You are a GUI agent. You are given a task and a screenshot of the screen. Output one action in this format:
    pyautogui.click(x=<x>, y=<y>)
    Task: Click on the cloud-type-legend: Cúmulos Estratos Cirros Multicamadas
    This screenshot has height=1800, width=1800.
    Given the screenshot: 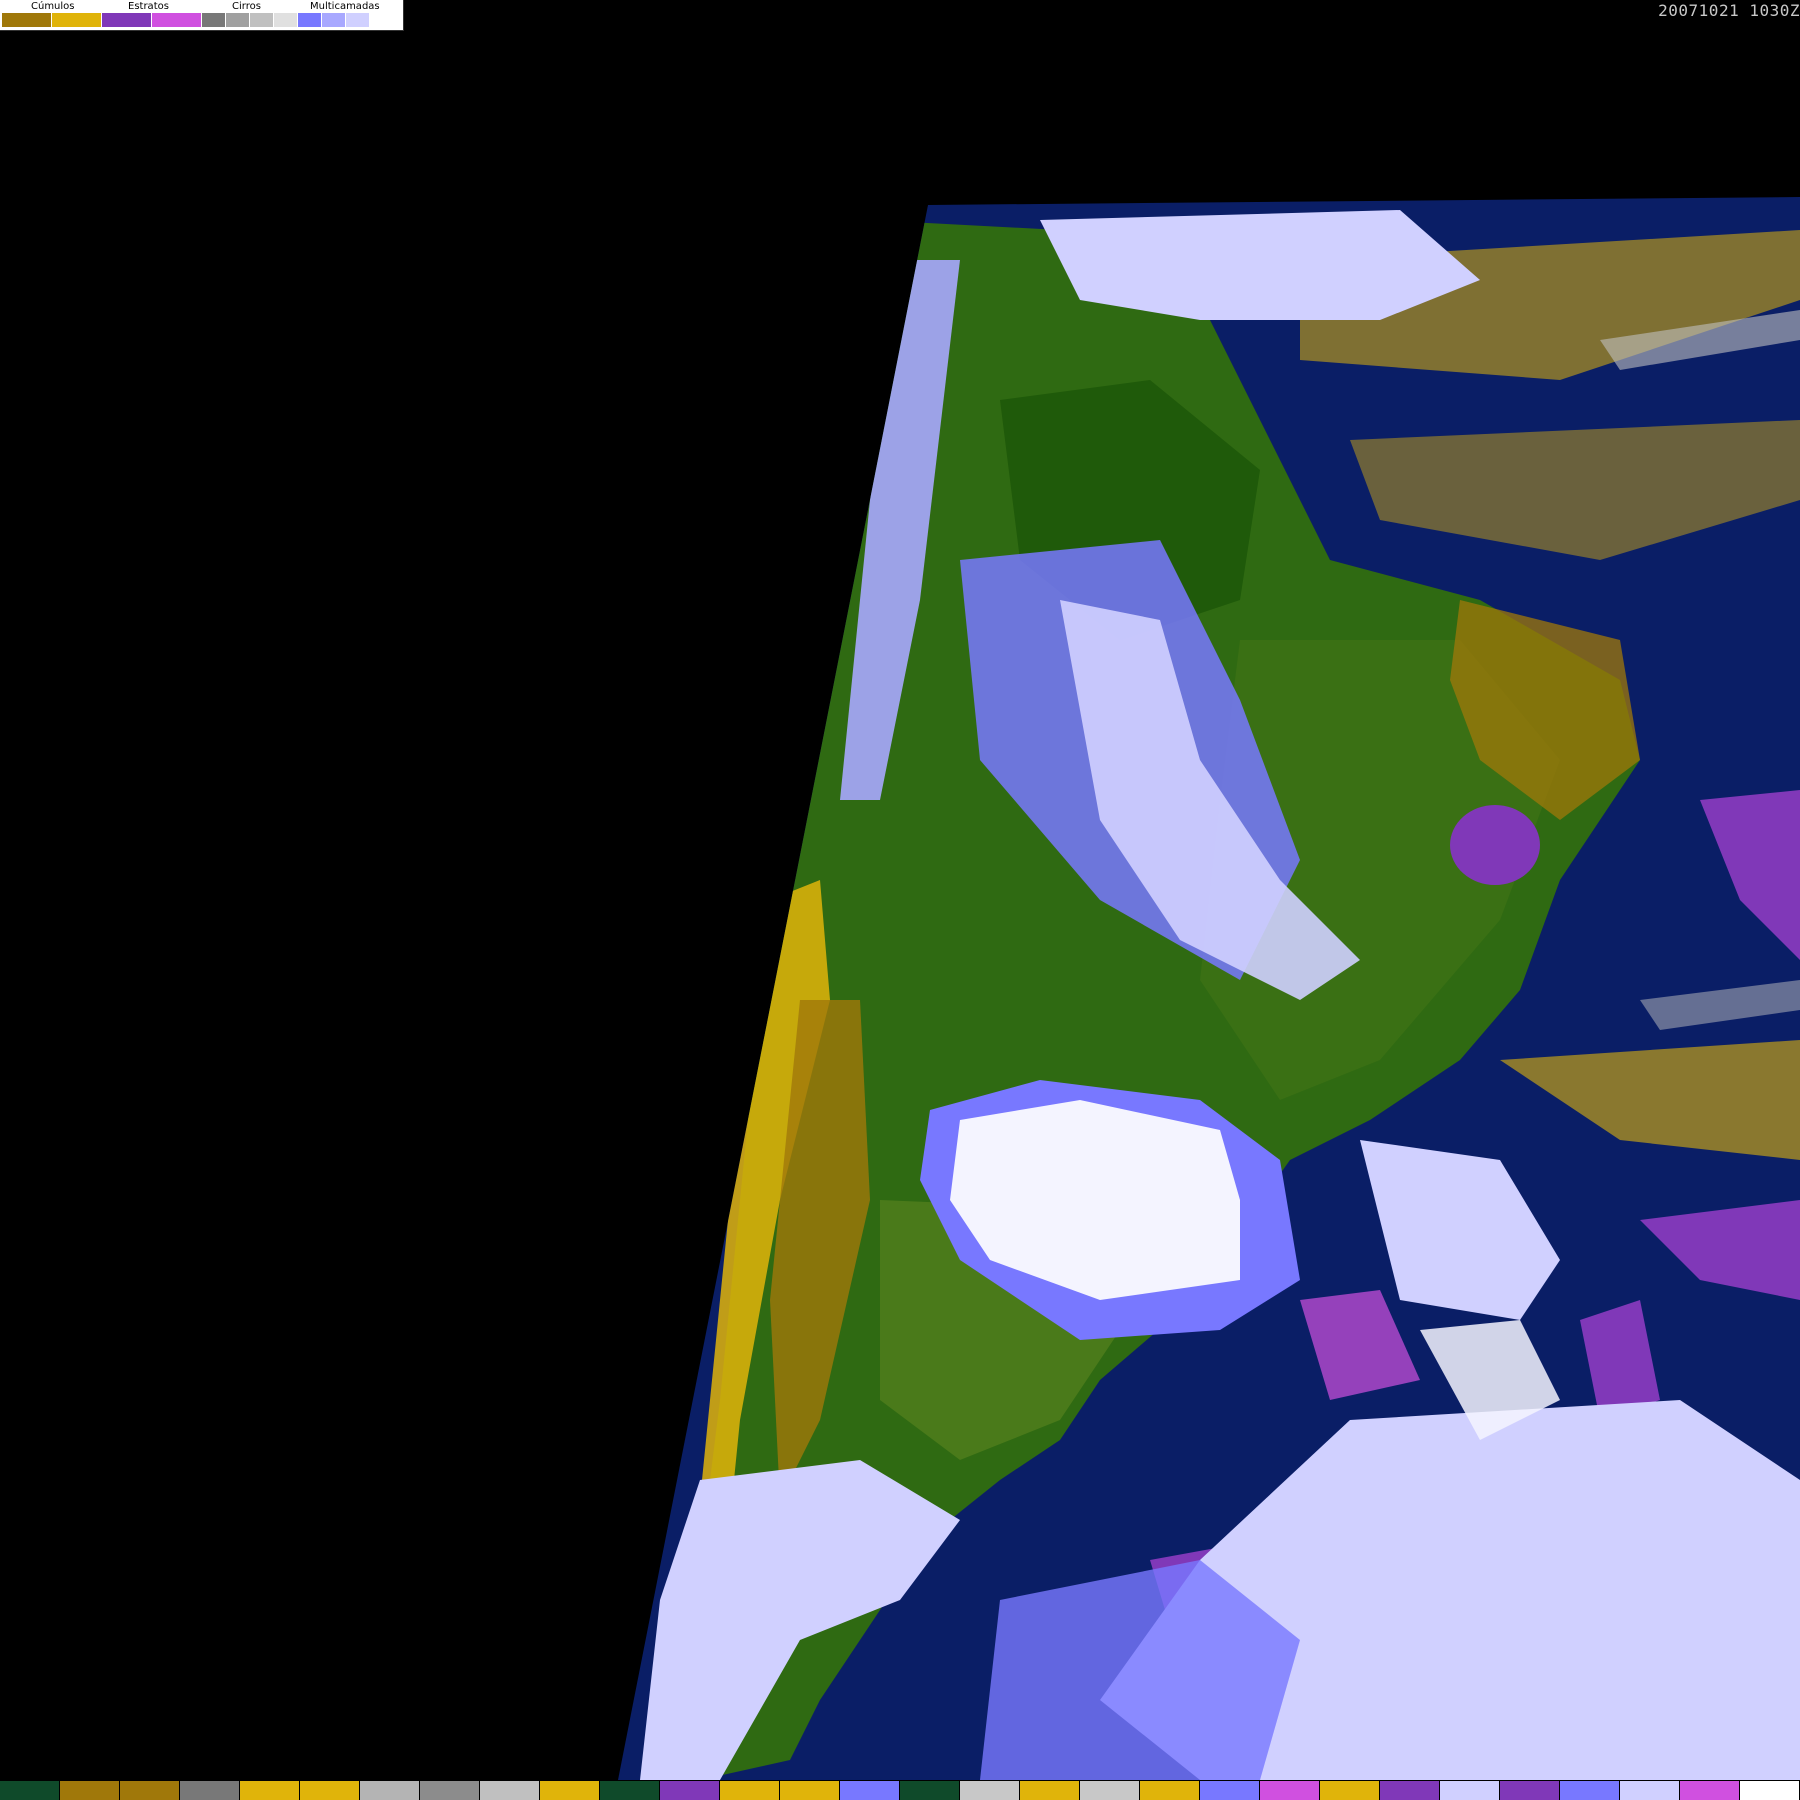 What is the action you would take?
    pyautogui.click(x=202, y=15)
    